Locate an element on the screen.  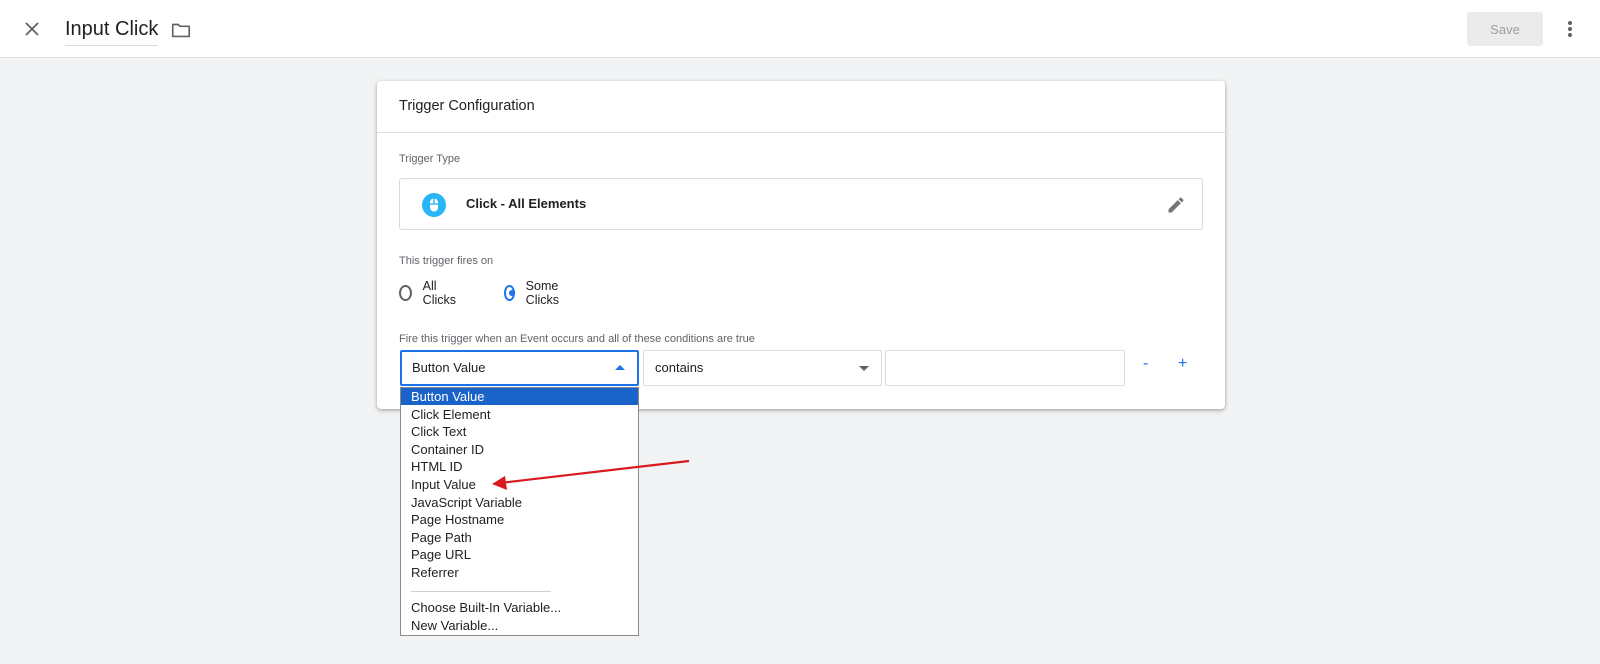
radio-unchecked-icon is located at coordinates (405, 293).